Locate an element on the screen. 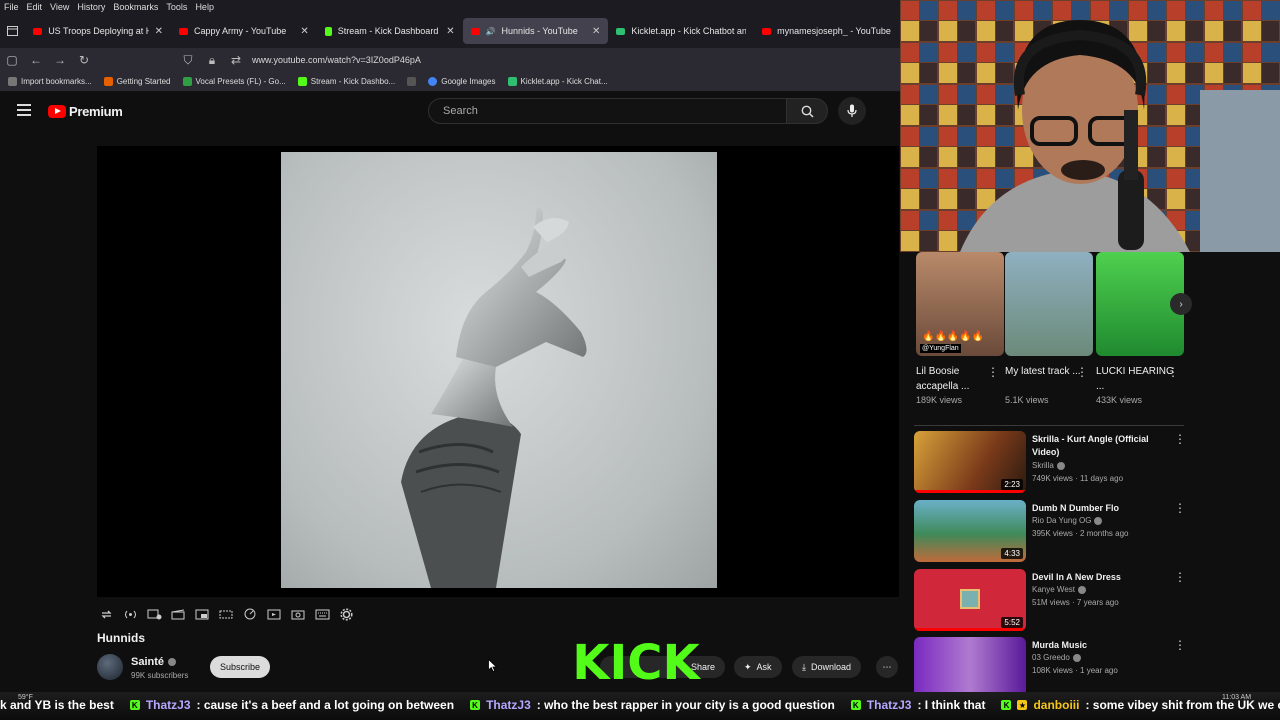  search-button is located at coordinates (807, 111).